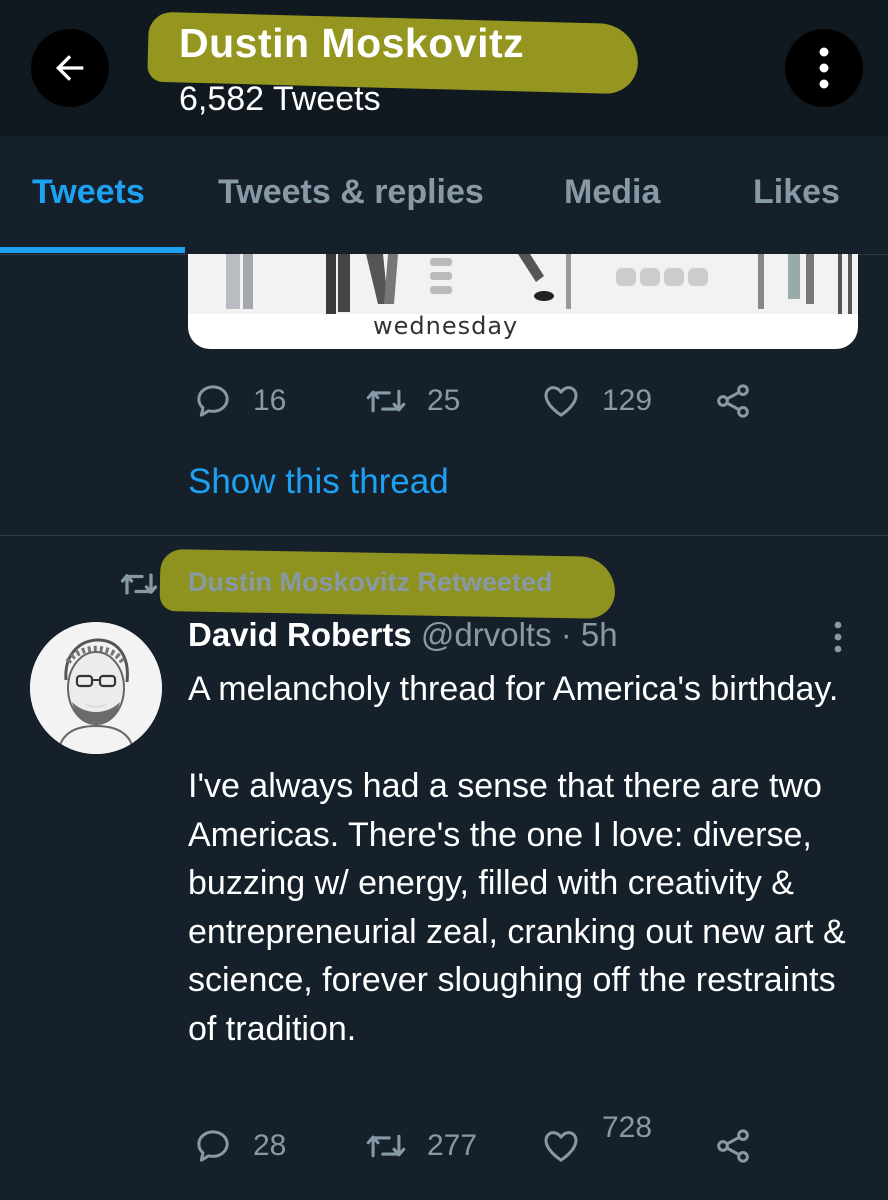  What do you see at coordinates (444, 400) in the screenshot?
I see `retweet-count: 25` at bounding box center [444, 400].